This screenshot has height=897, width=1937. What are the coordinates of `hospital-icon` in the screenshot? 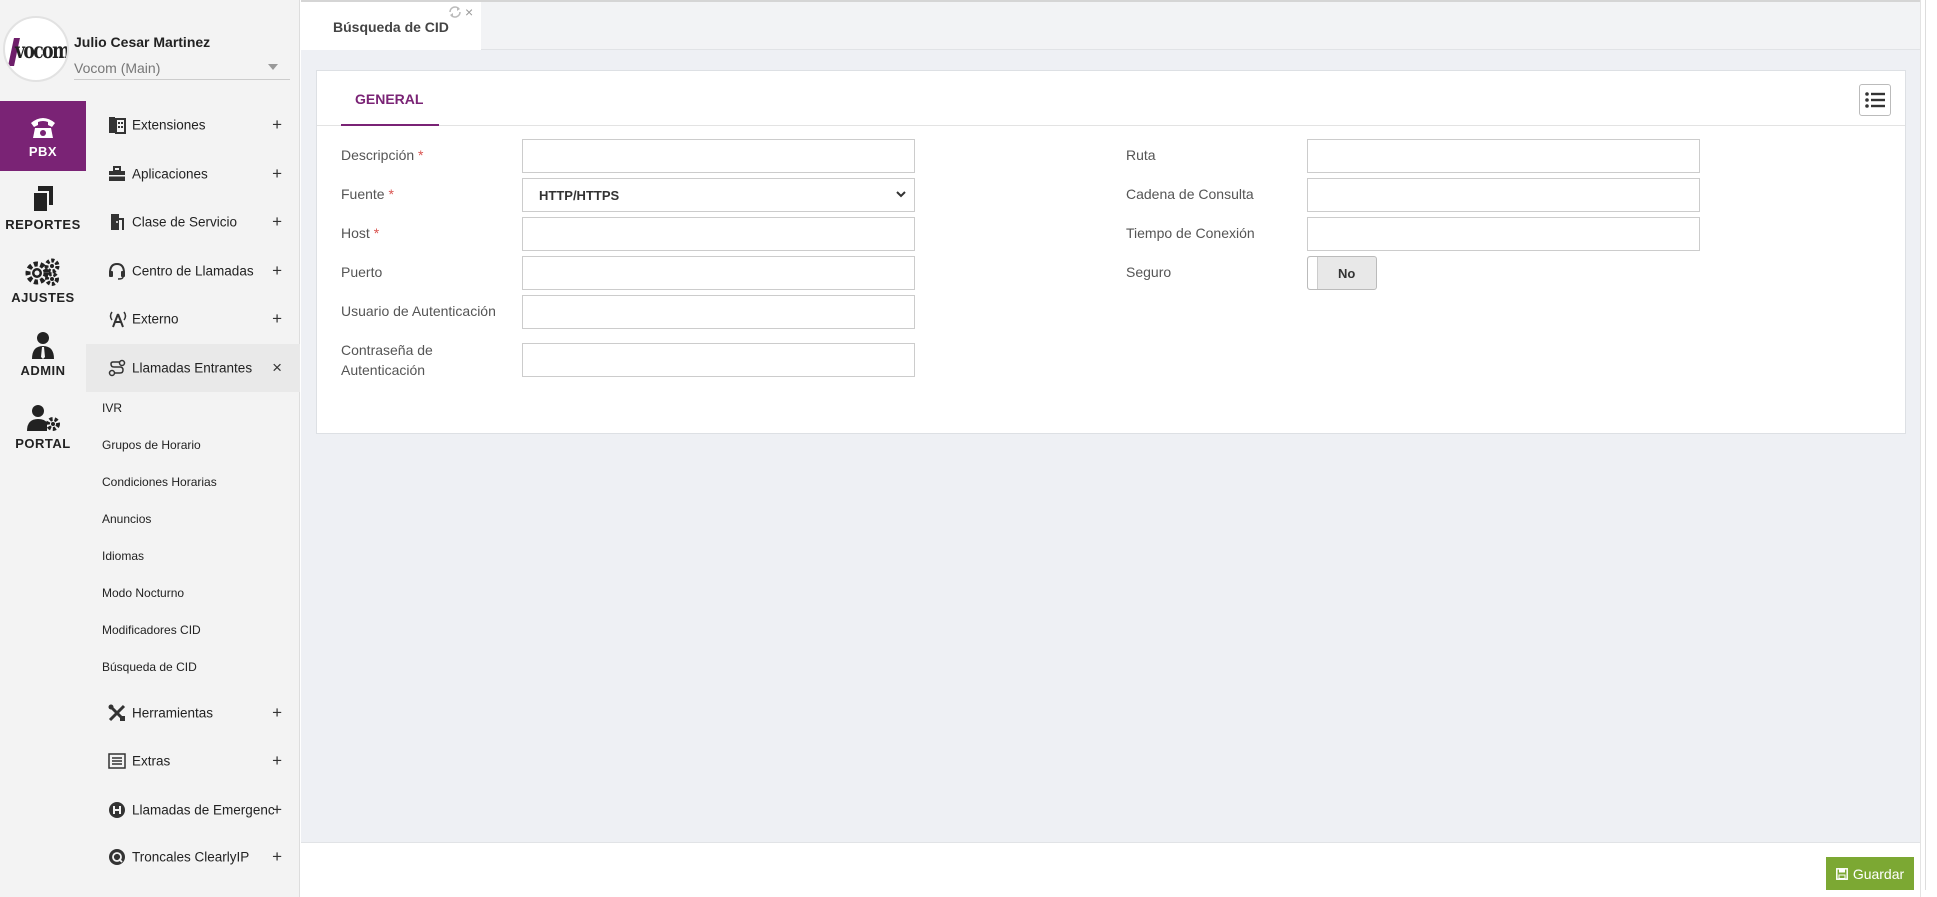 It's located at (117, 810).